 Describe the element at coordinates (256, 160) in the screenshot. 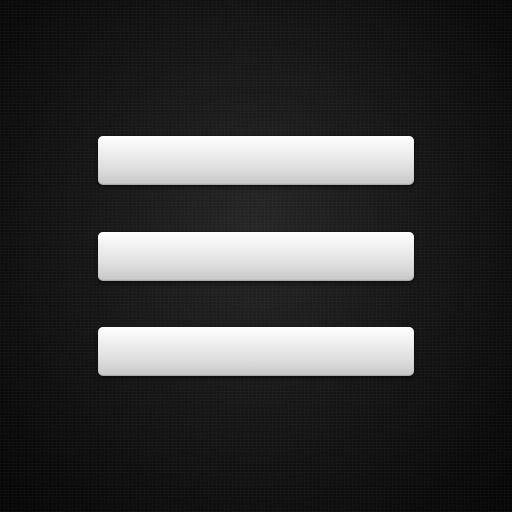

I see `menu-bar-top` at that location.